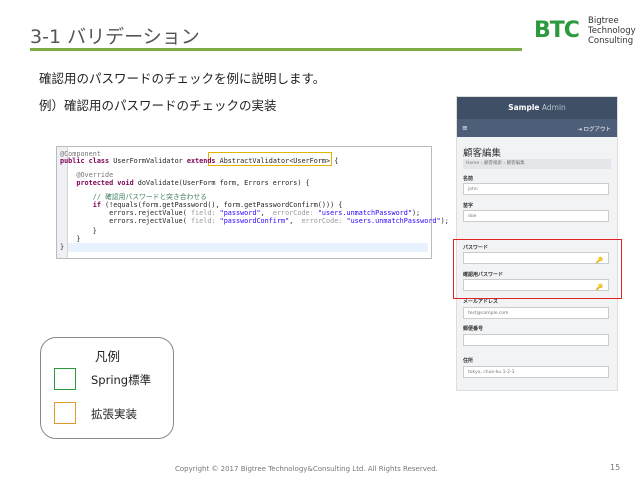 The width and height of the screenshot is (638, 479). Describe the element at coordinates (482, 153) in the screenshot. I see `admin-page-heading: 顧客編集` at that location.